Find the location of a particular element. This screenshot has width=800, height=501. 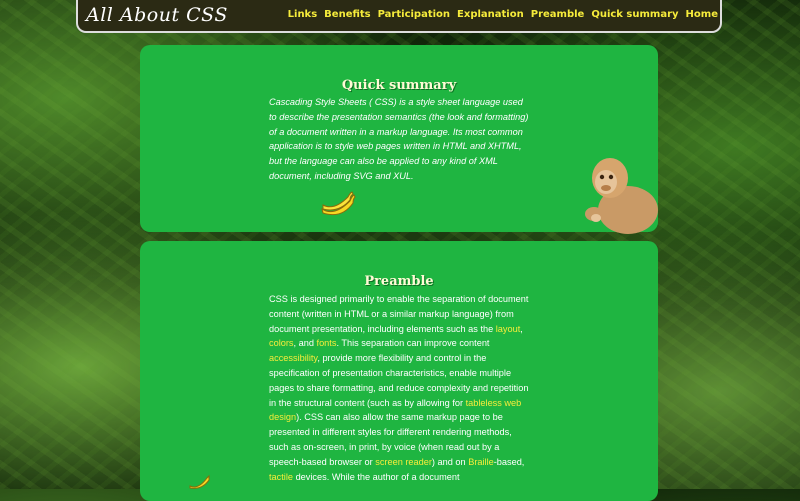

preamble-text-part: devices. While the author of a document is located at coordinates (376, 476).